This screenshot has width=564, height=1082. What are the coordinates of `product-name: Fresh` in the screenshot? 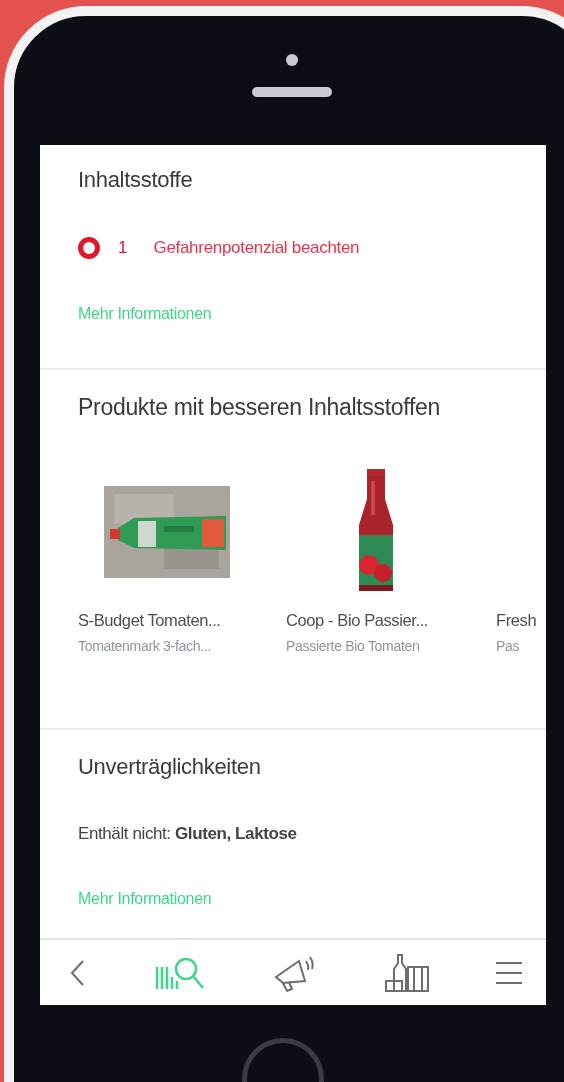 It's located at (516, 620).